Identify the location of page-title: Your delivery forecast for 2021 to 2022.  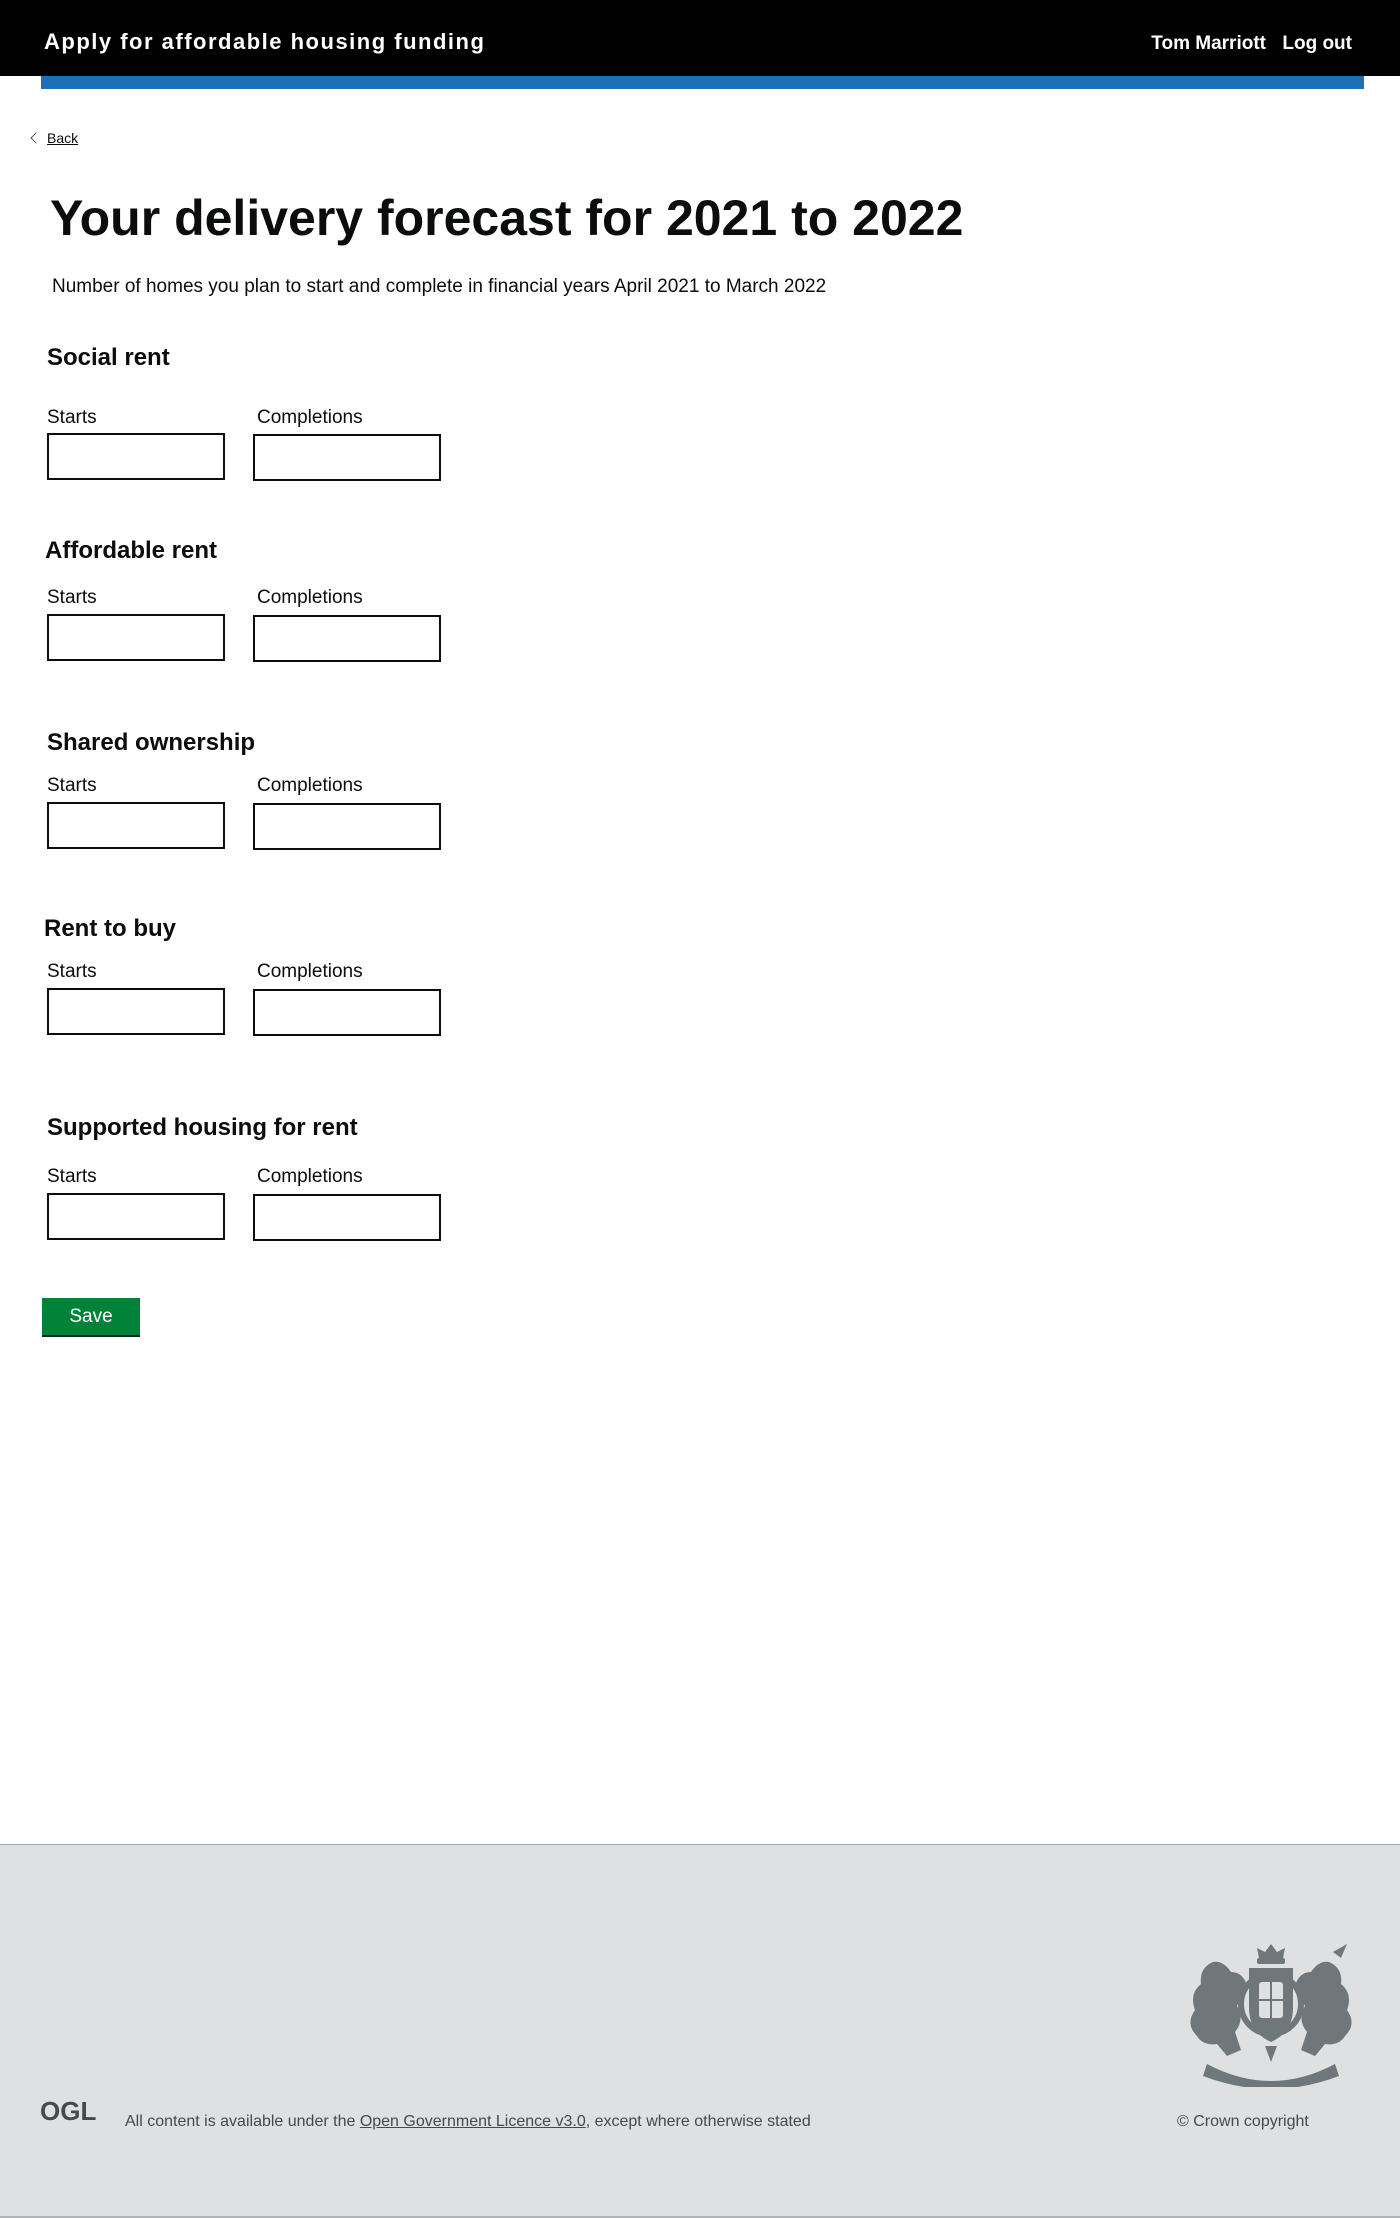
(507, 218).